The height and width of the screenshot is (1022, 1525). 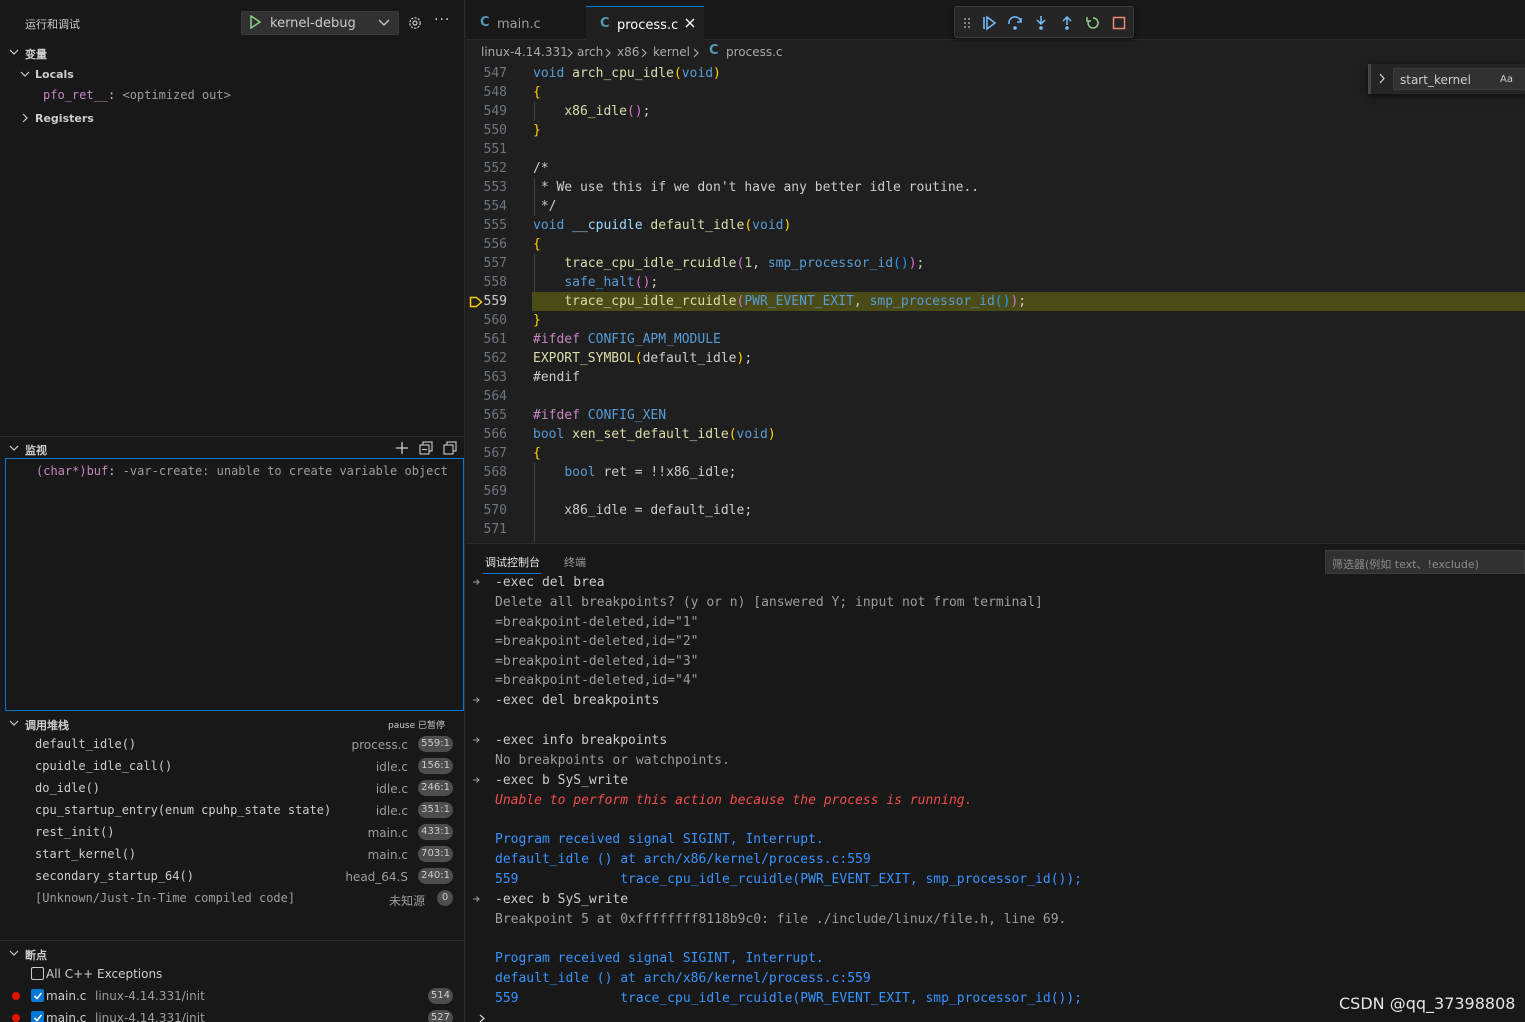 What do you see at coordinates (379, 745) in the screenshot?
I see `frame-file: process.c` at bounding box center [379, 745].